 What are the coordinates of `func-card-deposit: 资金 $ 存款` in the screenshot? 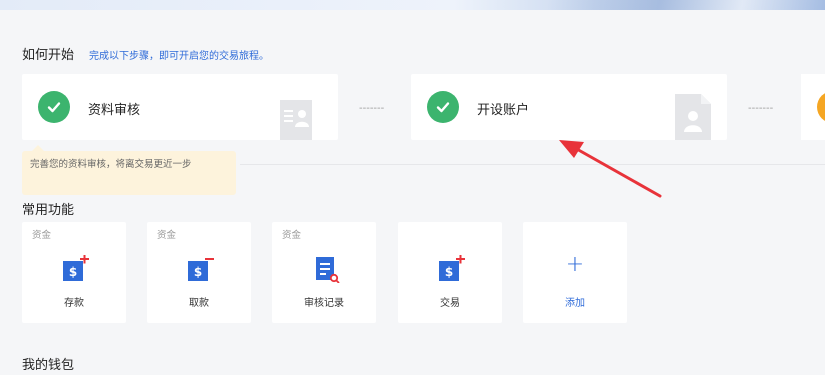 It's located at (74, 272).